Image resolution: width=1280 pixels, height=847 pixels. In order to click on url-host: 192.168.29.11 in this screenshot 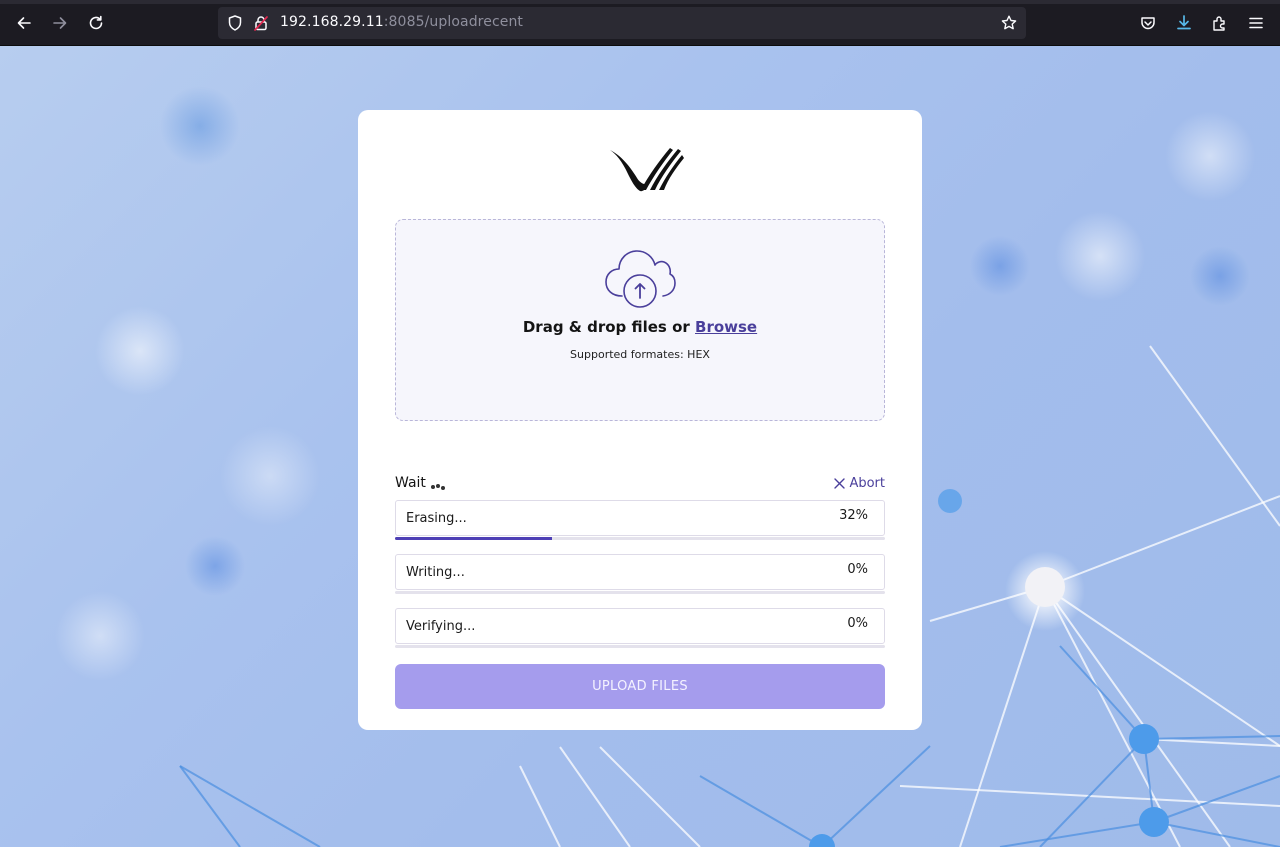, I will do `click(332, 22)`.